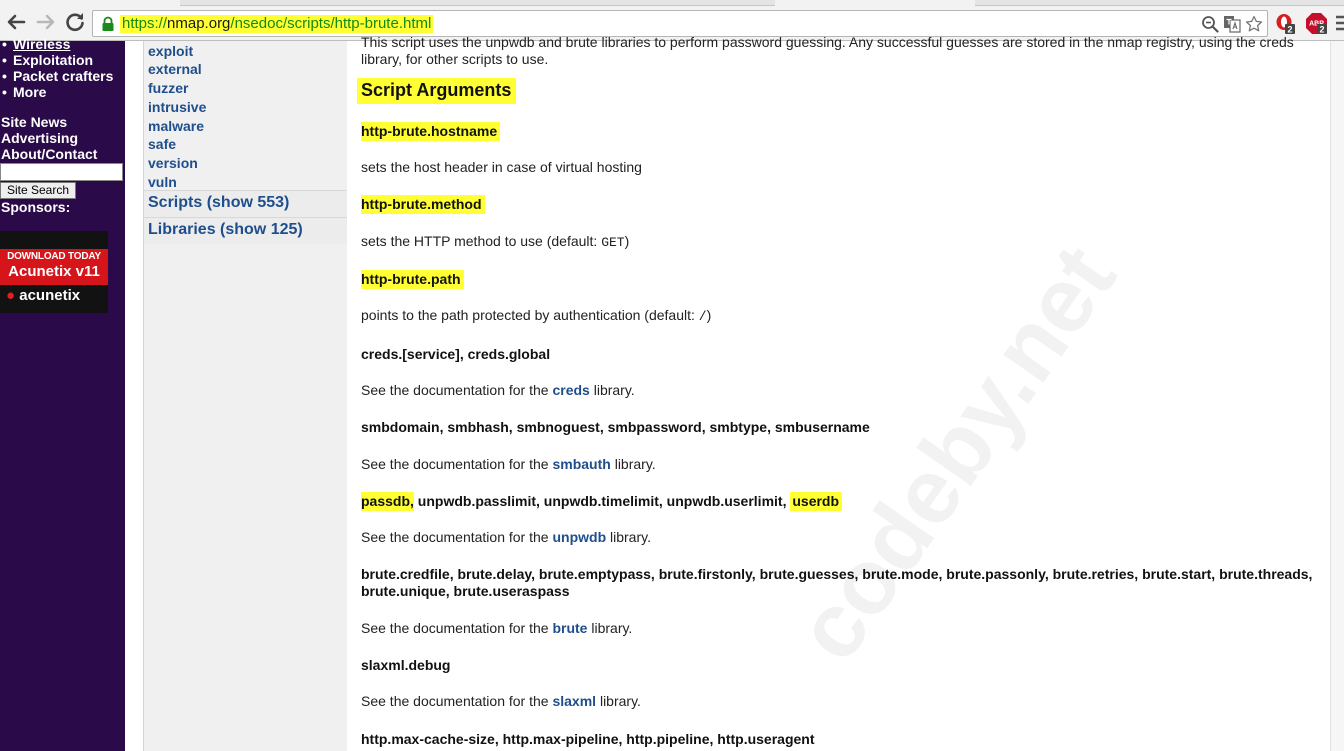 Image resolution: width=1344 pixels, height=751 pixels. I want to click on arg-hostname: http-brute.hostname, so click(431, 131).